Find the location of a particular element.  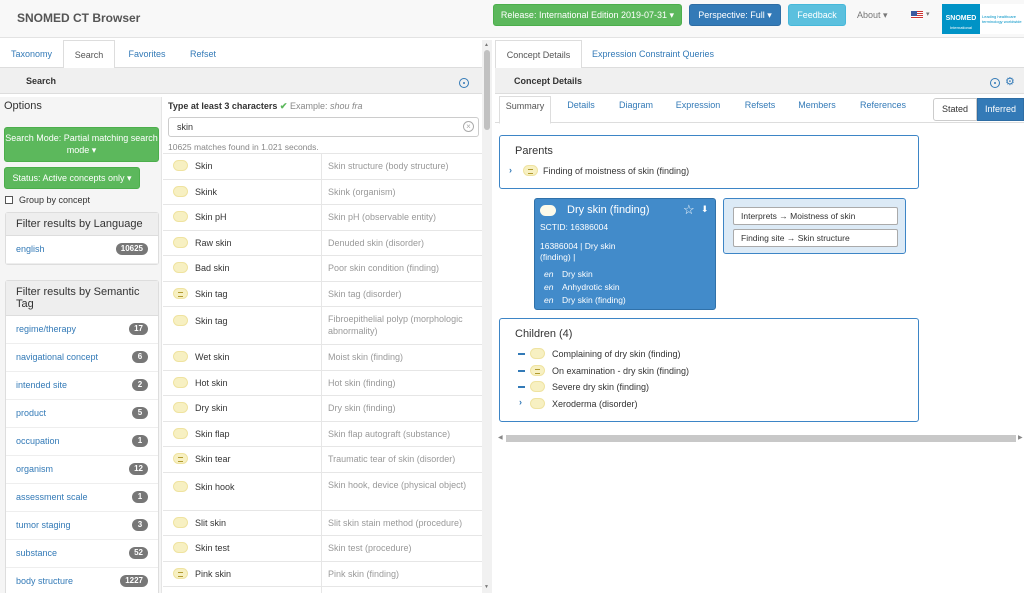

parent-concept-link: Finding of moistness of skin (finding) is located at coordinates (616, 171).